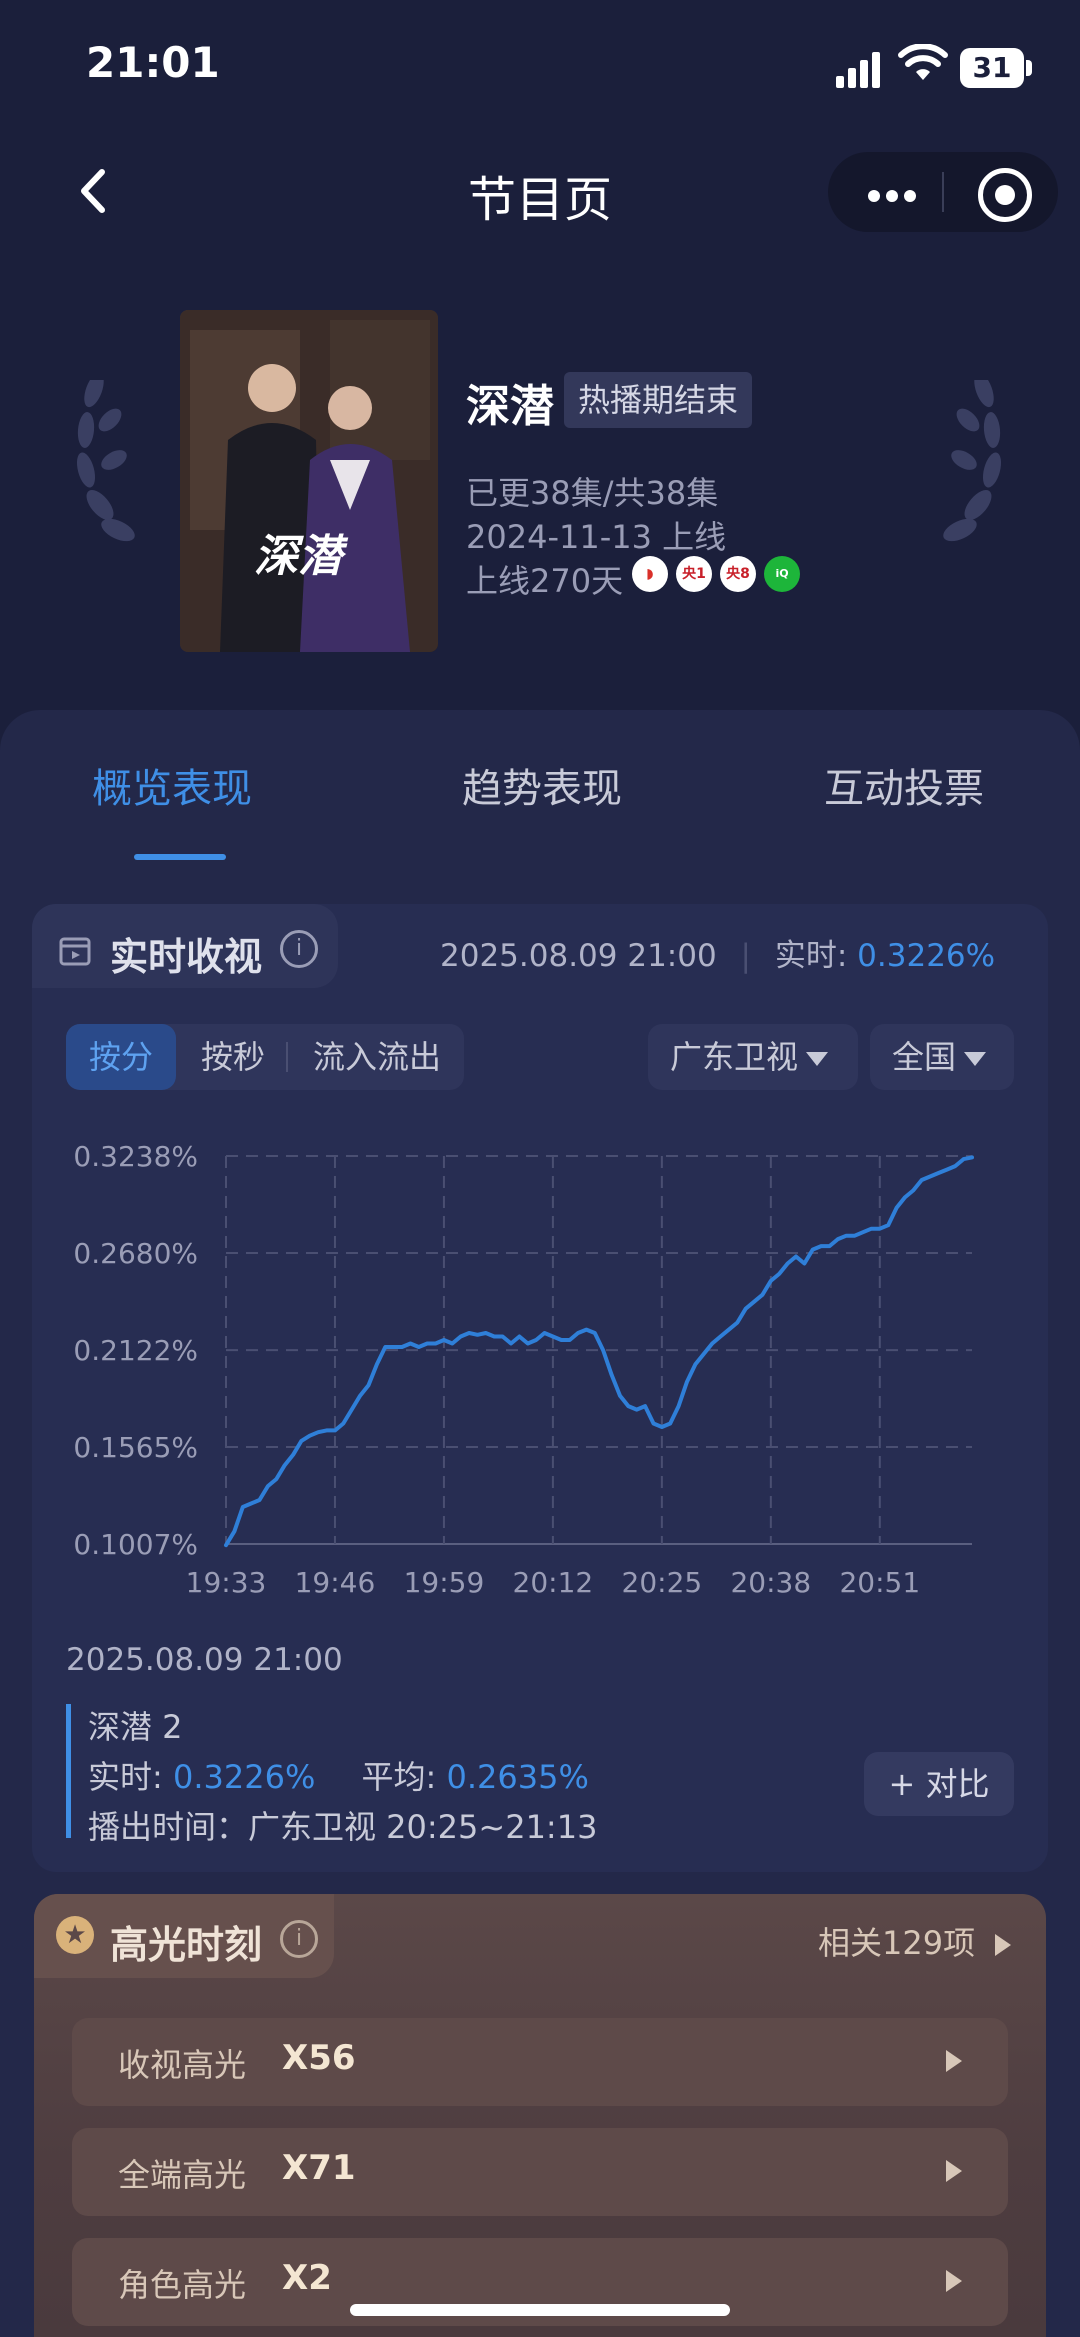  I want to click on series-line, so click(599, 1351).